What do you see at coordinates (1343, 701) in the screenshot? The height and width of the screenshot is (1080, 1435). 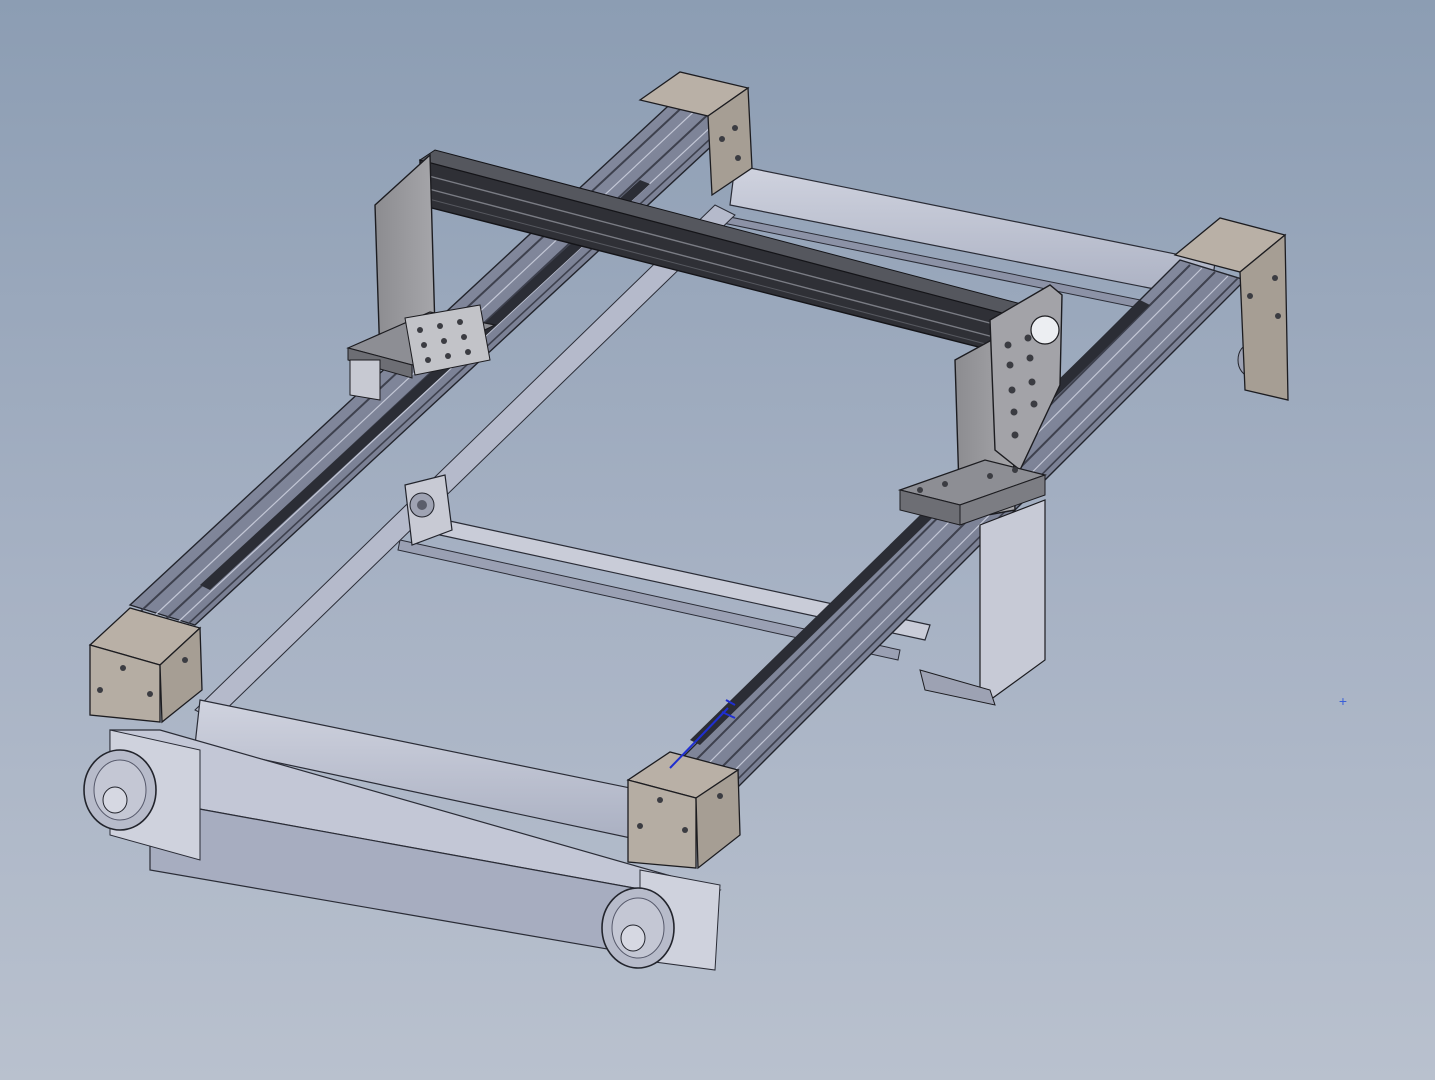 I see `origin-crosshair-icon: +` at bounding box center [1343, 701].